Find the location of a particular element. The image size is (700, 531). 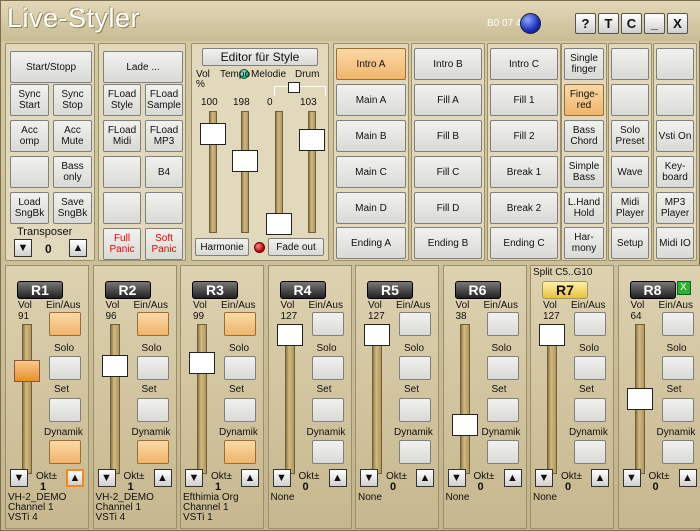

slider-thumb-tempo is located at coordinates (245, 160).